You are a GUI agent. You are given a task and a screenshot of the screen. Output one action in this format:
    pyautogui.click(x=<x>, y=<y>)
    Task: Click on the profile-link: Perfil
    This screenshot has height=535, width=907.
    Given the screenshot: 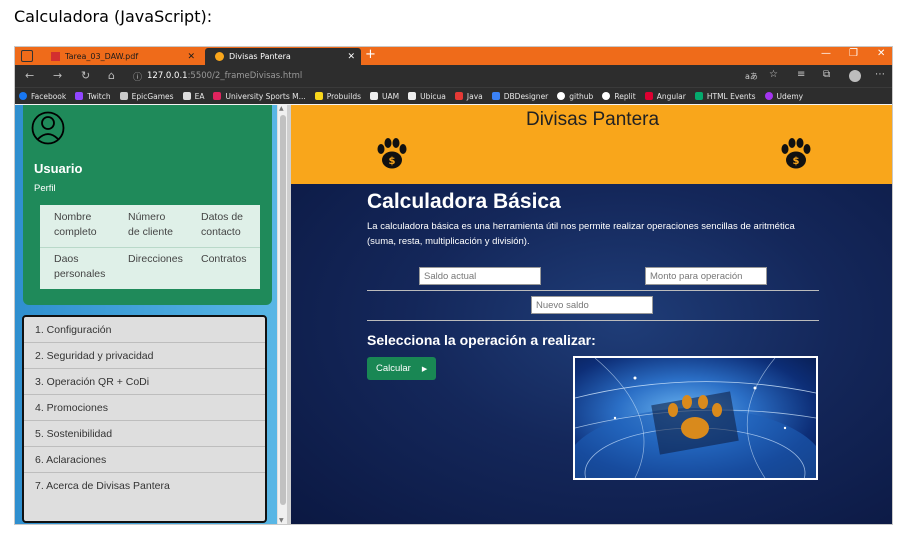 What is the action you would take?
    pyautogui.click(x=45, y=188)
    